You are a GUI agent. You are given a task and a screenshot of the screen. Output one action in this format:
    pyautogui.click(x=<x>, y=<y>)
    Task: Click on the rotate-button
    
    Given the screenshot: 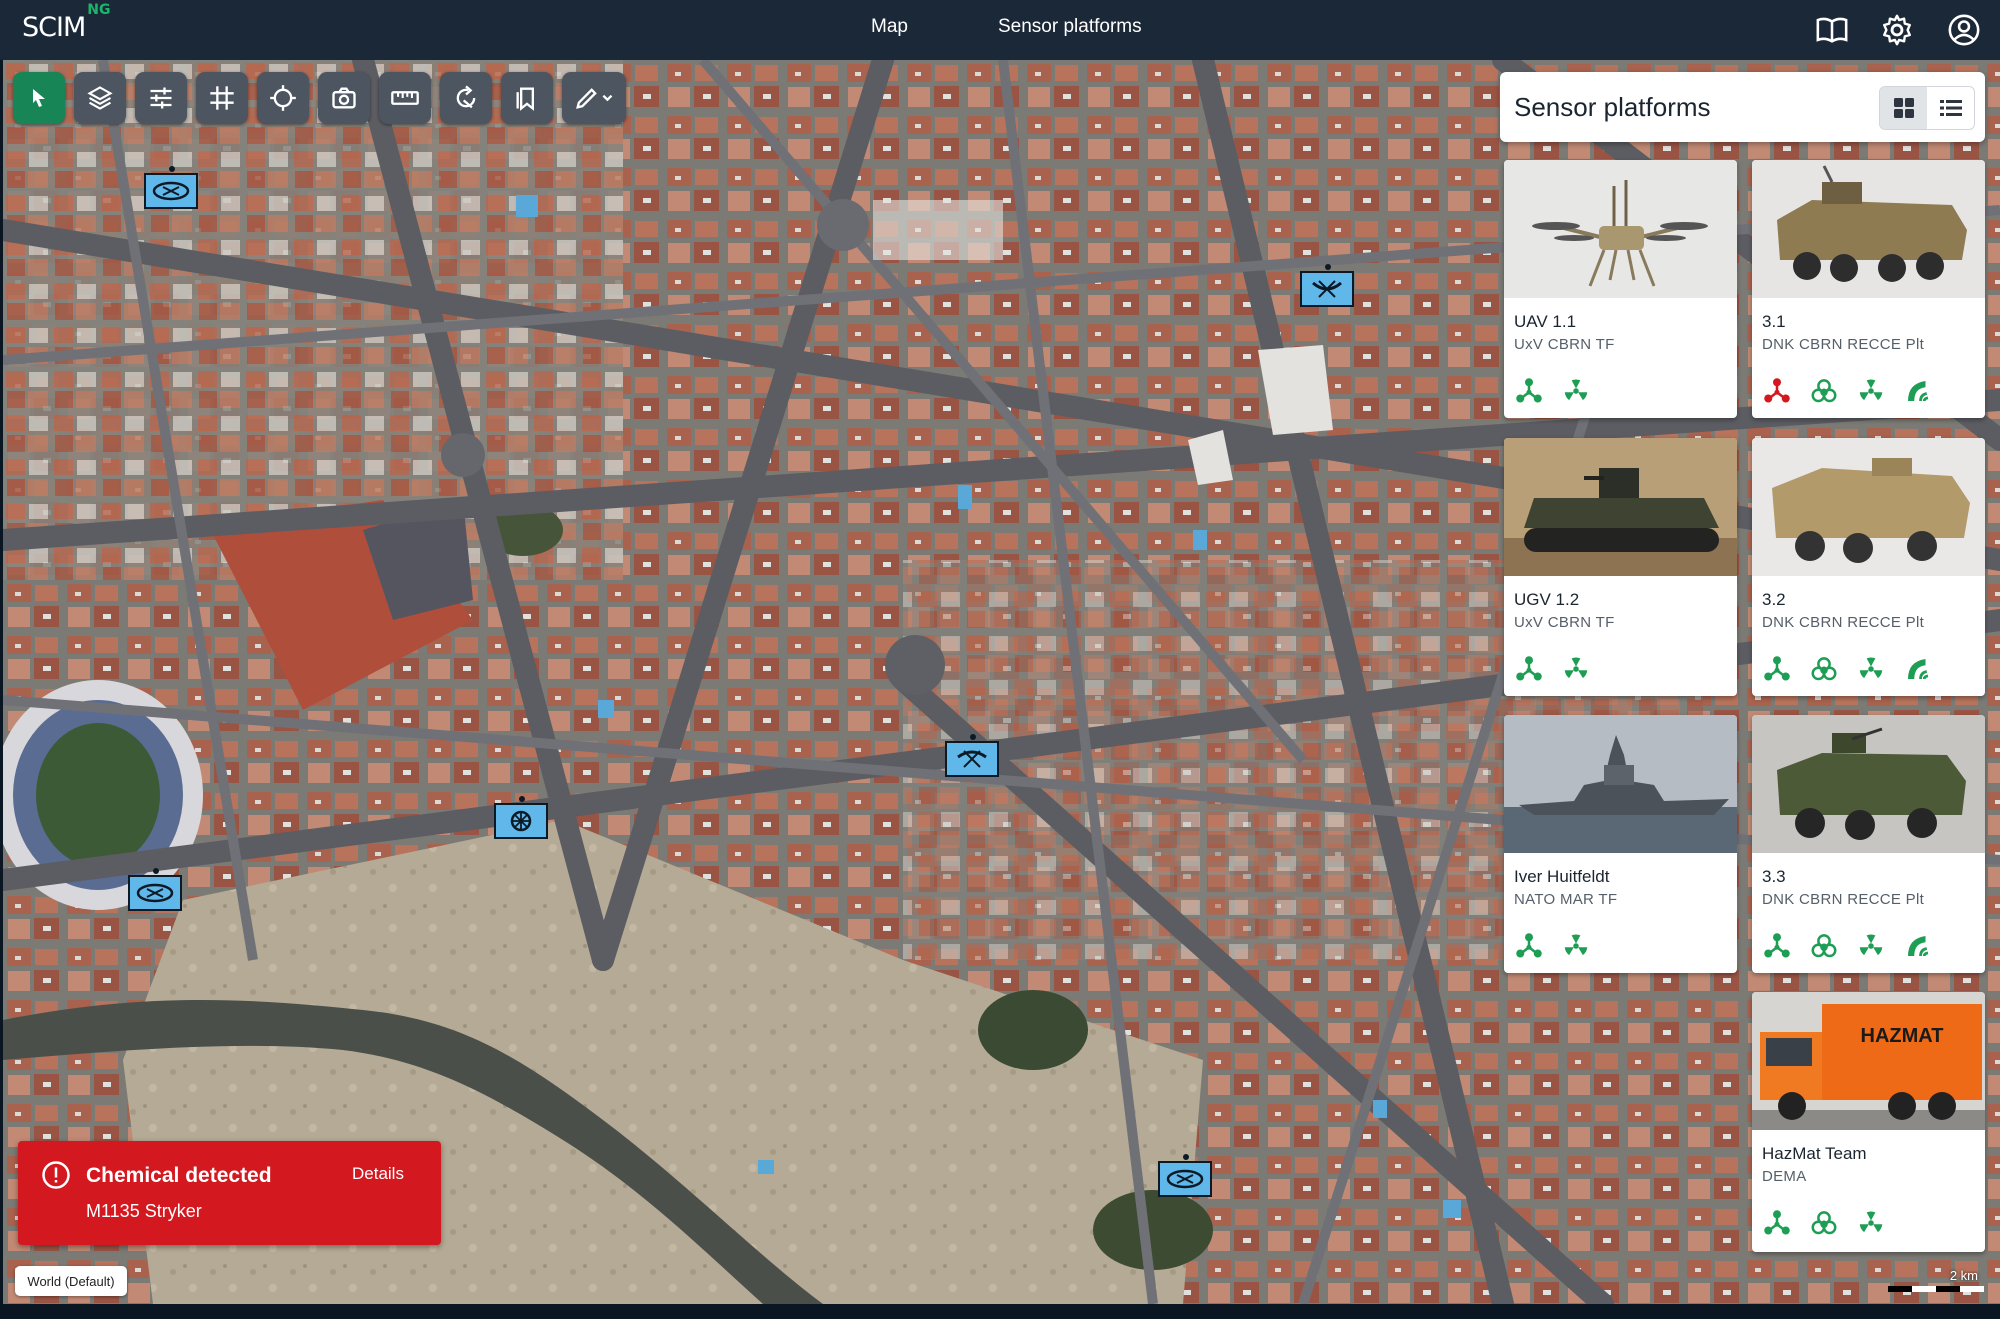 What is the action you would take?
    pyautogui.click(x=466, y=98)
    